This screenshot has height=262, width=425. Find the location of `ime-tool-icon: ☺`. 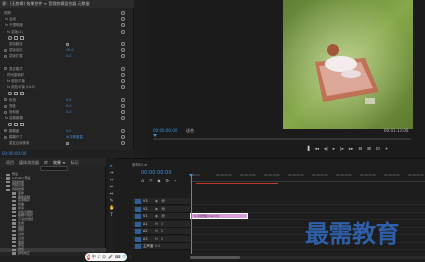

ime-tool-icon: ☺ is located at coordinates (104, 257).